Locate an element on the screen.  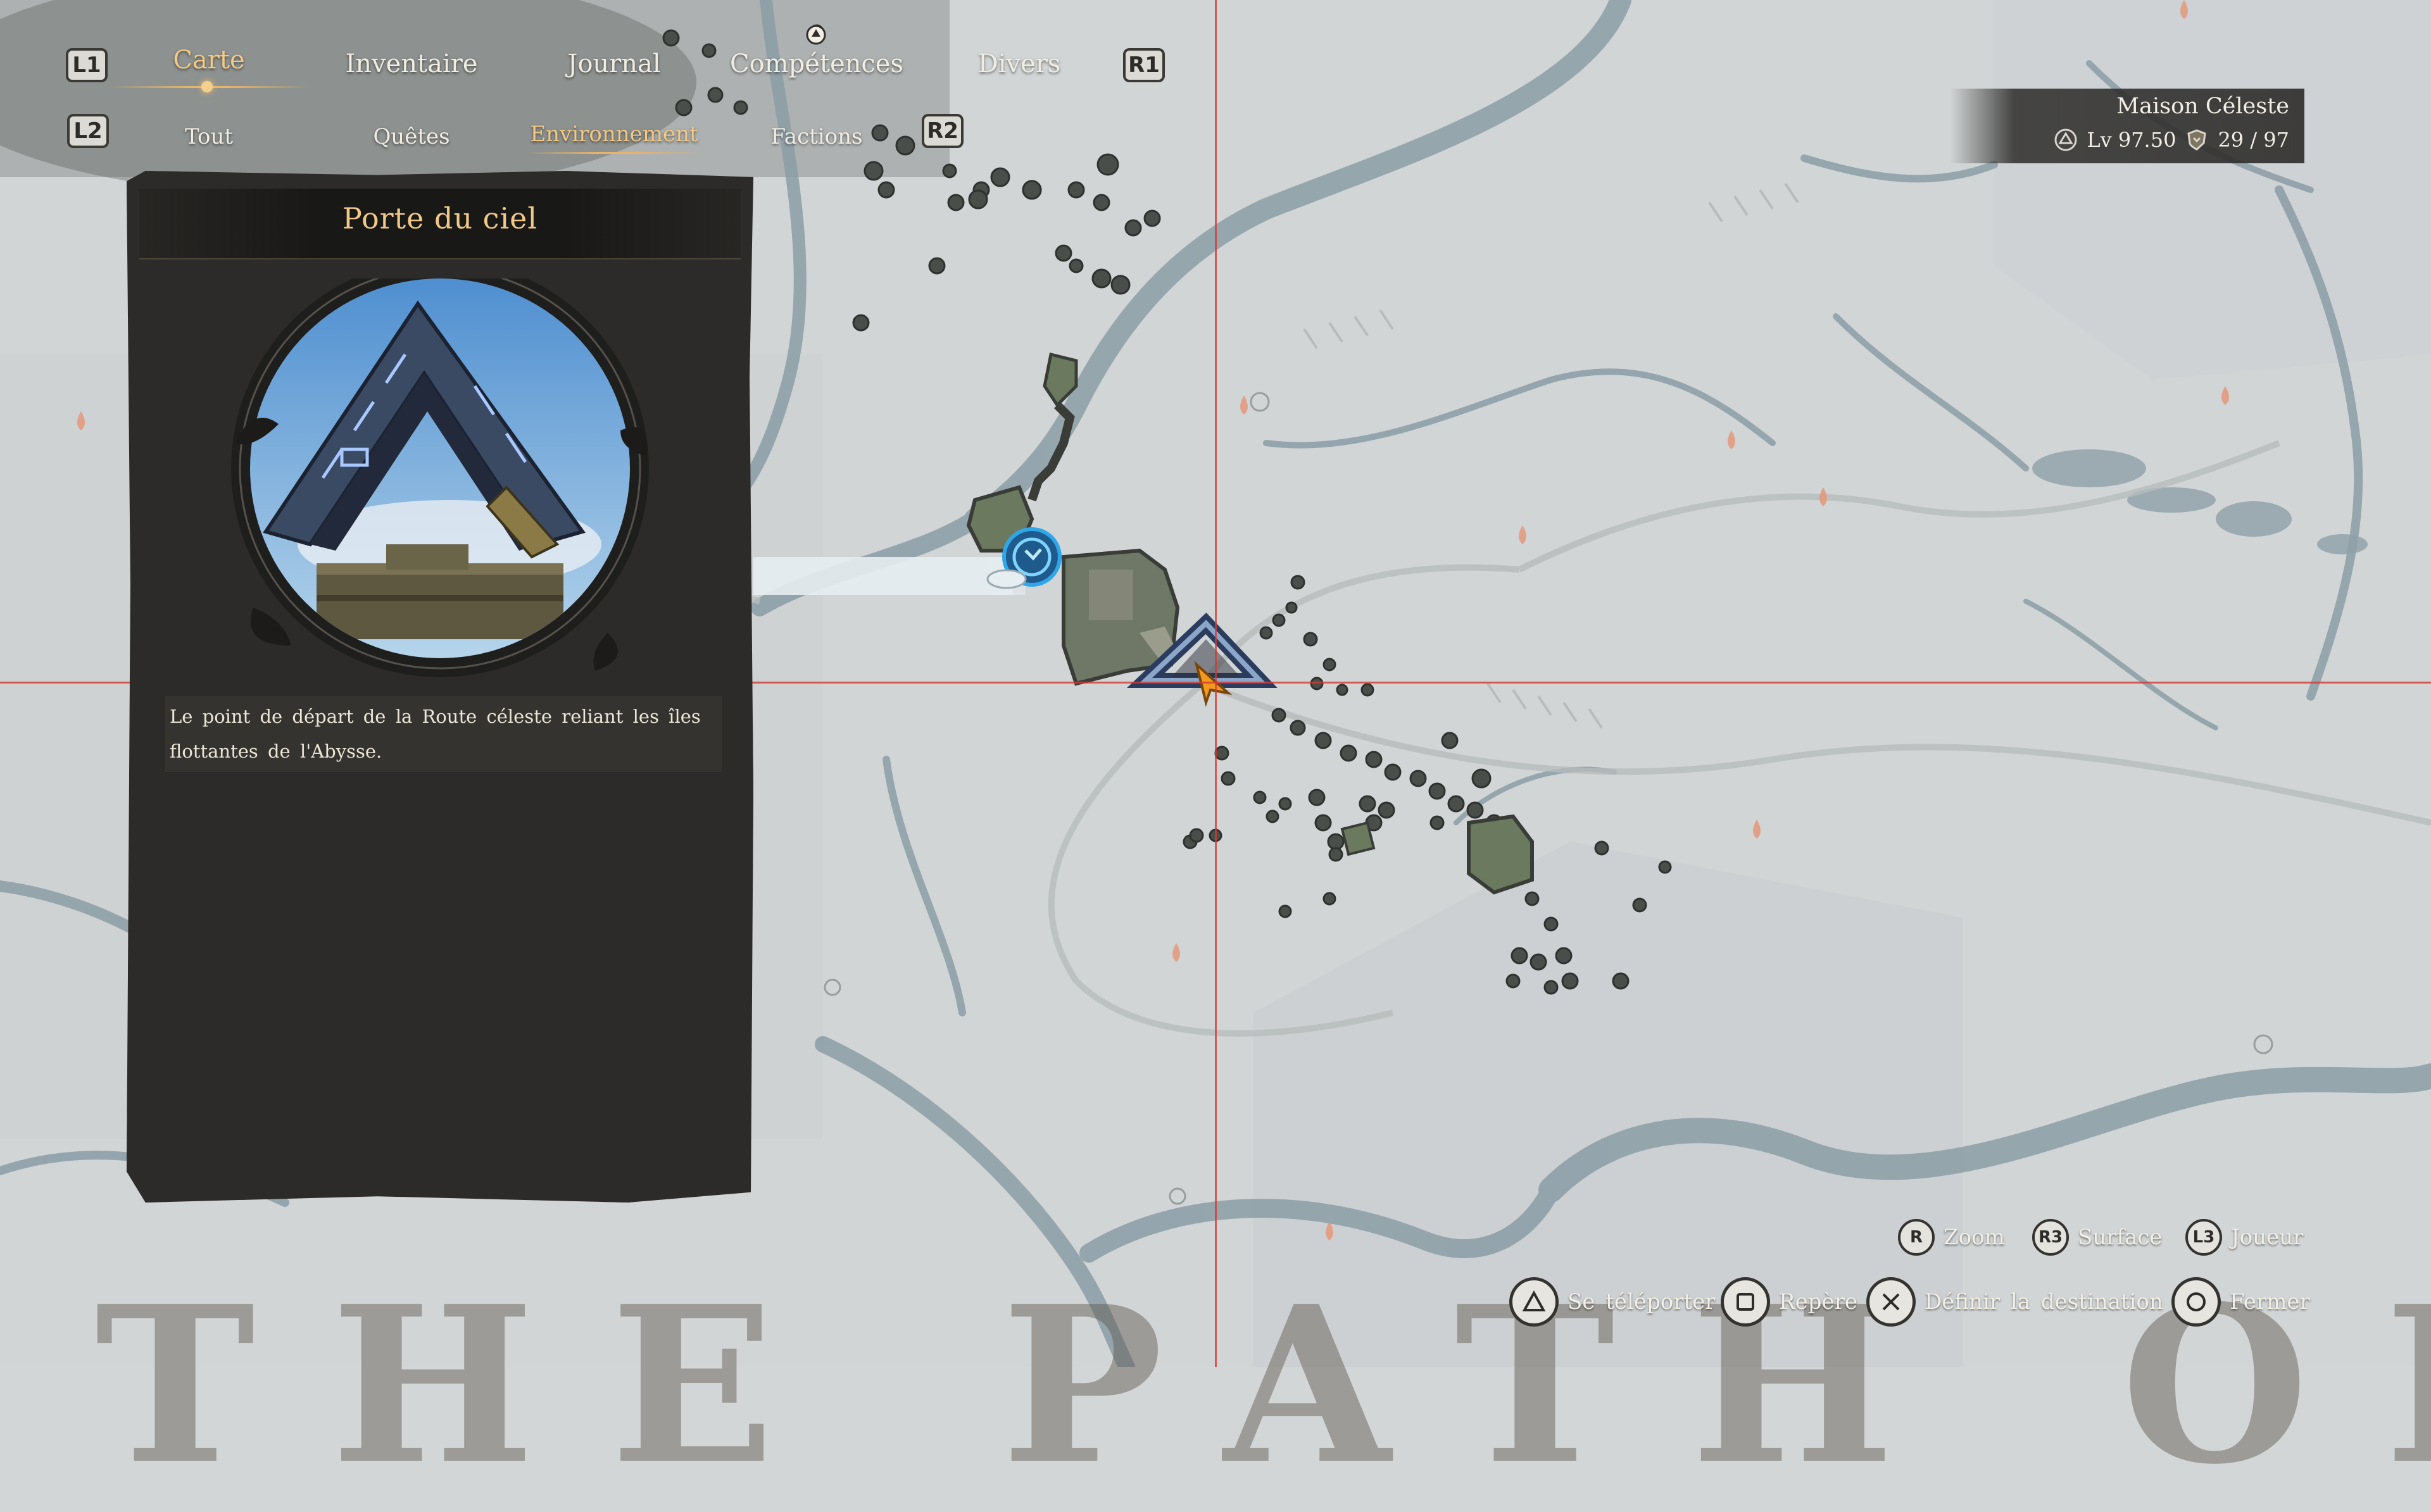
r2-button: R2 is located at coordinates (943, 131).